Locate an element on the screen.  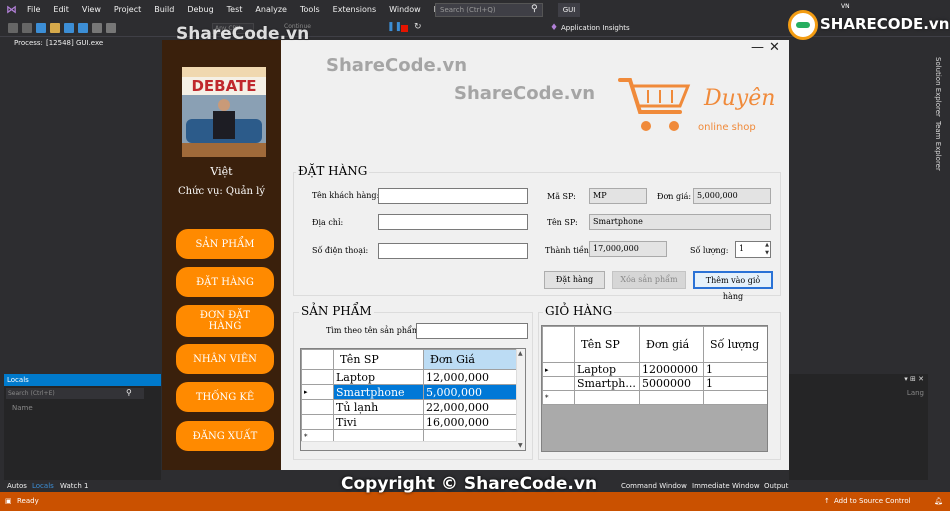
cell-price: 16,000,000 is located at coordinates (470, 422).